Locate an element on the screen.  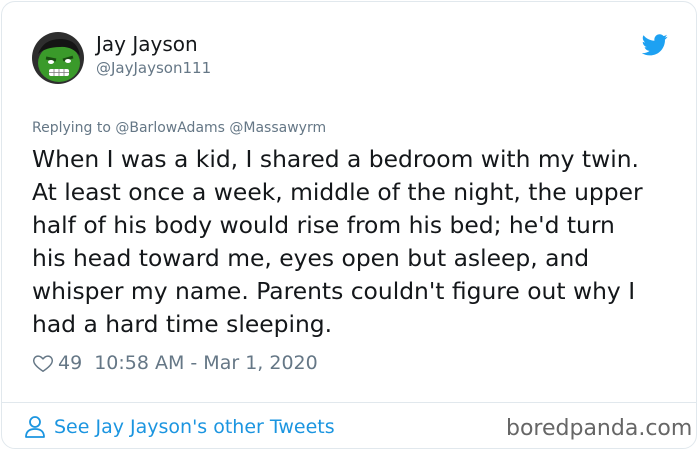
twitter-bird-icon is located at coordinates (654, 45).